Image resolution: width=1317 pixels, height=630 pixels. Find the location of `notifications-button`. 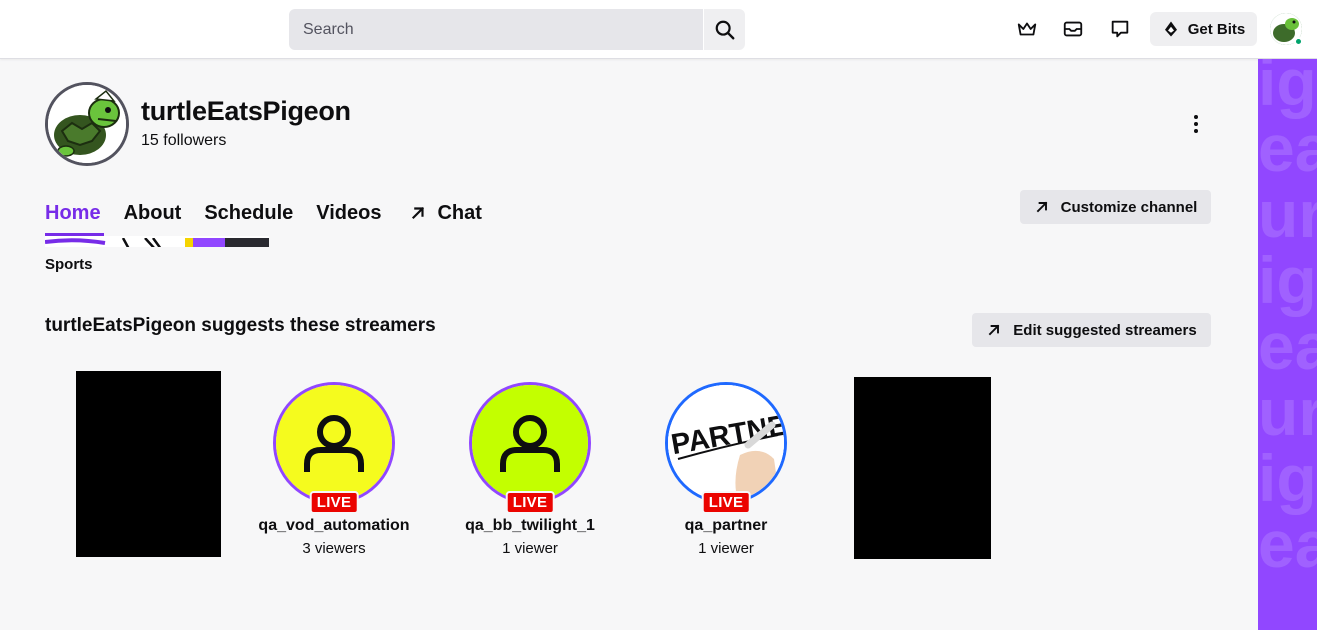

notifications-button is located at coordinates (1073, 29).